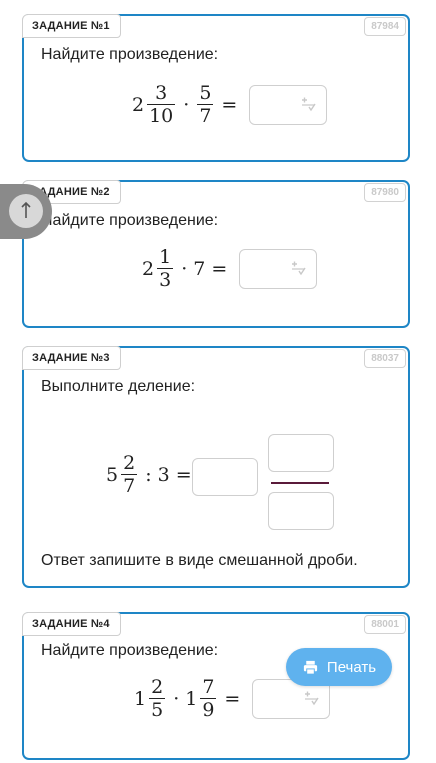 This screenshot has width=436, height=763. I want to click on whole-part-input, so click(225, 477).